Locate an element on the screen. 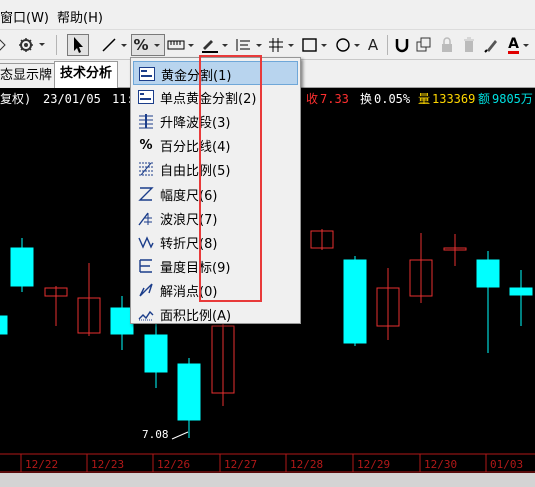 The width and height of the screenshot is (535, 487). menu-help: 帮助(H) is located at coordinates (80, 16).